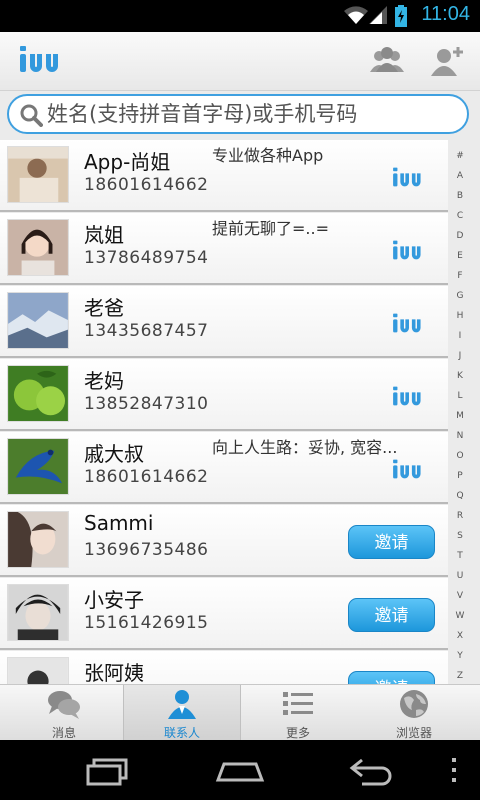  What do you see at coordinates (448, 60) in the screenshot?
I see `add-contact-icon` at bounding box center [448, 60].